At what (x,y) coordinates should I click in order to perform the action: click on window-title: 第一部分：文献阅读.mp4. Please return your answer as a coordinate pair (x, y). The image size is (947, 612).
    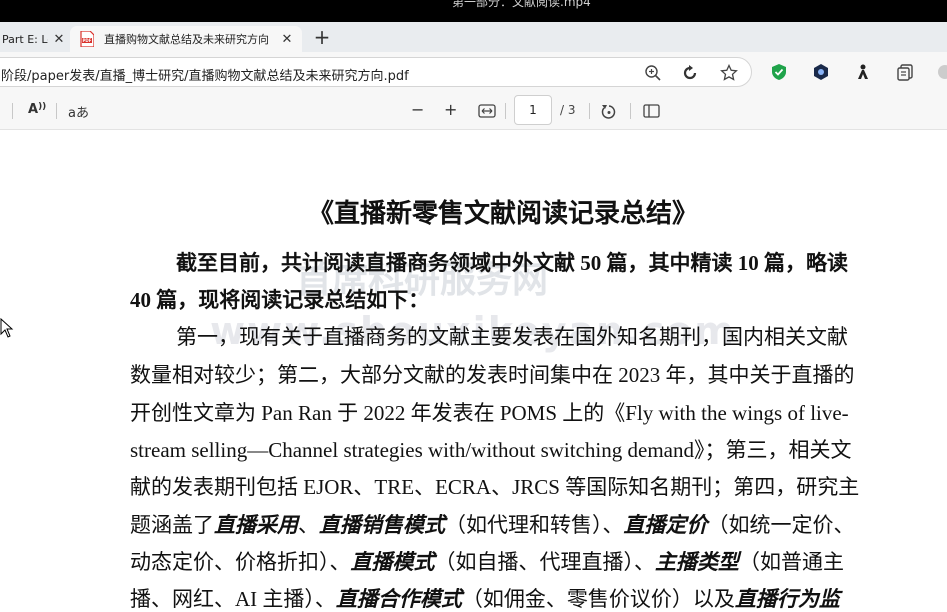
    Looking at the image, I should click on (521, 4).